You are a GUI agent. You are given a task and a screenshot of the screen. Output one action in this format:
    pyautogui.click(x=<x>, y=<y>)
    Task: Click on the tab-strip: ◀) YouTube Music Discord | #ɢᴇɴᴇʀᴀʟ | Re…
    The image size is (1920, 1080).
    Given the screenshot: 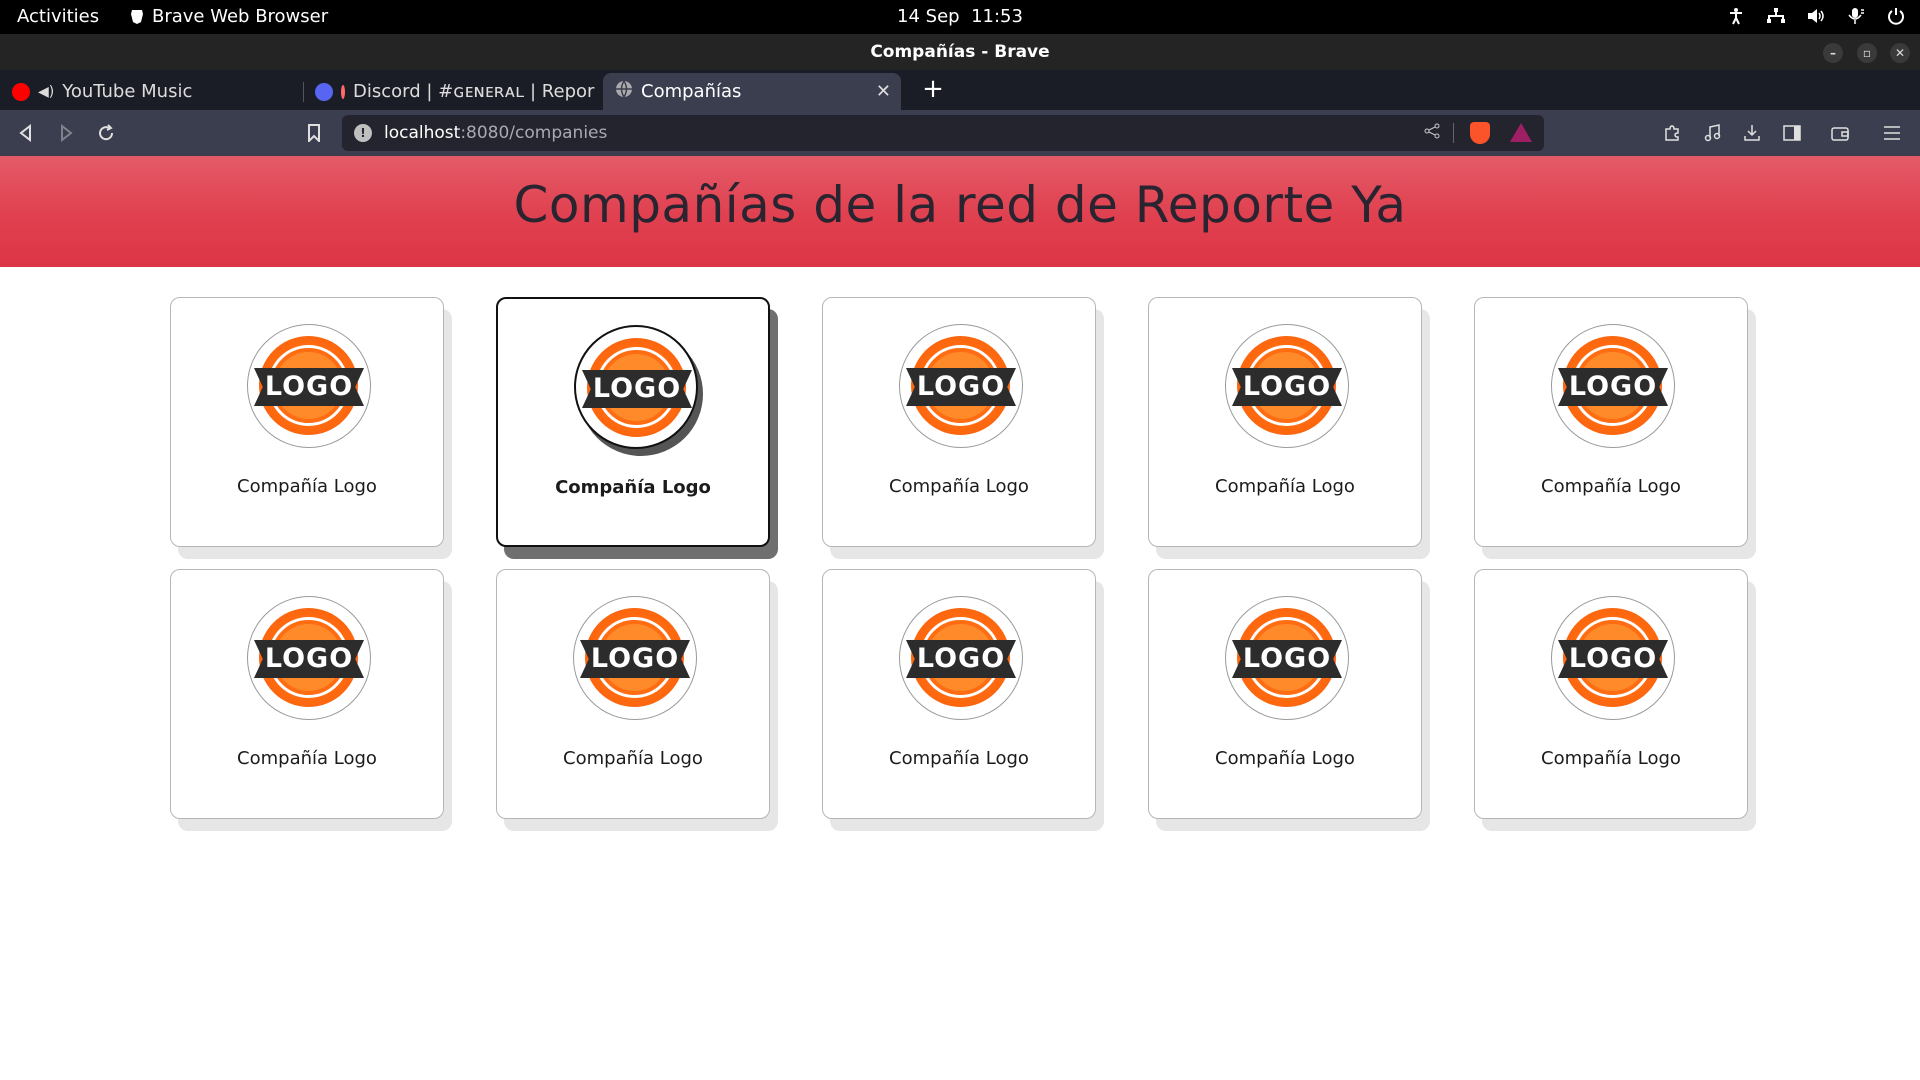 What is the action you would take?
    pyautogui.click(x=960, y=90)
    